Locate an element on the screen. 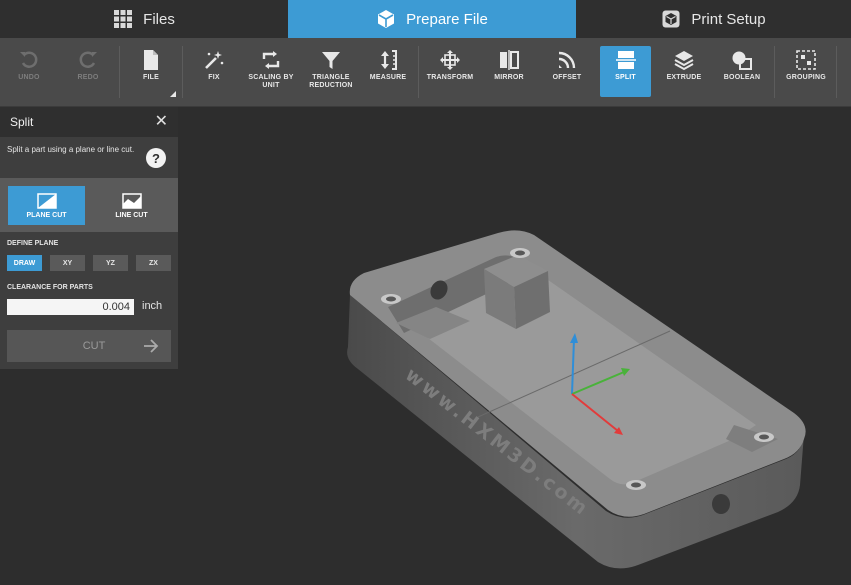  offset-button: OFFSET is located at coordinates (567, 71).